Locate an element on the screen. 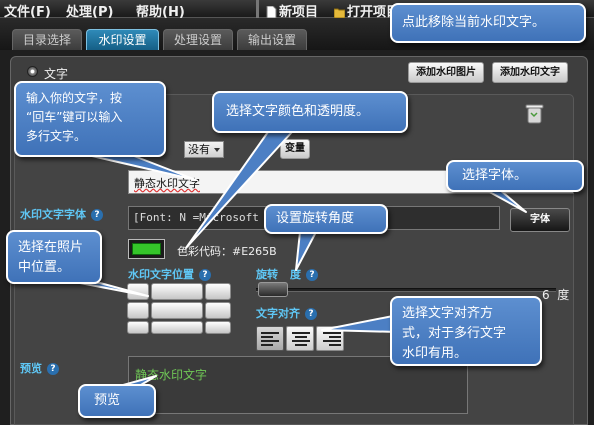 This screenshot has width=594, height=425. choose-font-button: 字体 is located at coordinates (540, 220).